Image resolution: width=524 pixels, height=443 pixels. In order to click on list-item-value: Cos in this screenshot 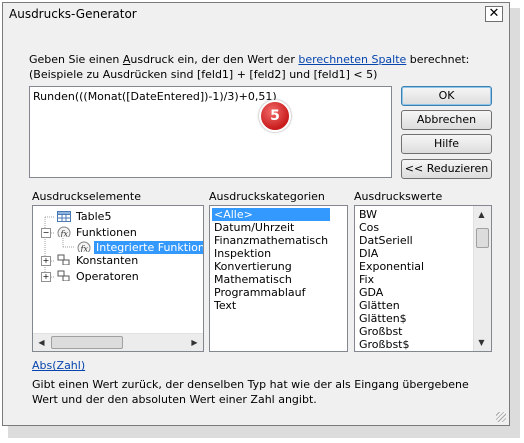, I will do `click(391, 227)`.